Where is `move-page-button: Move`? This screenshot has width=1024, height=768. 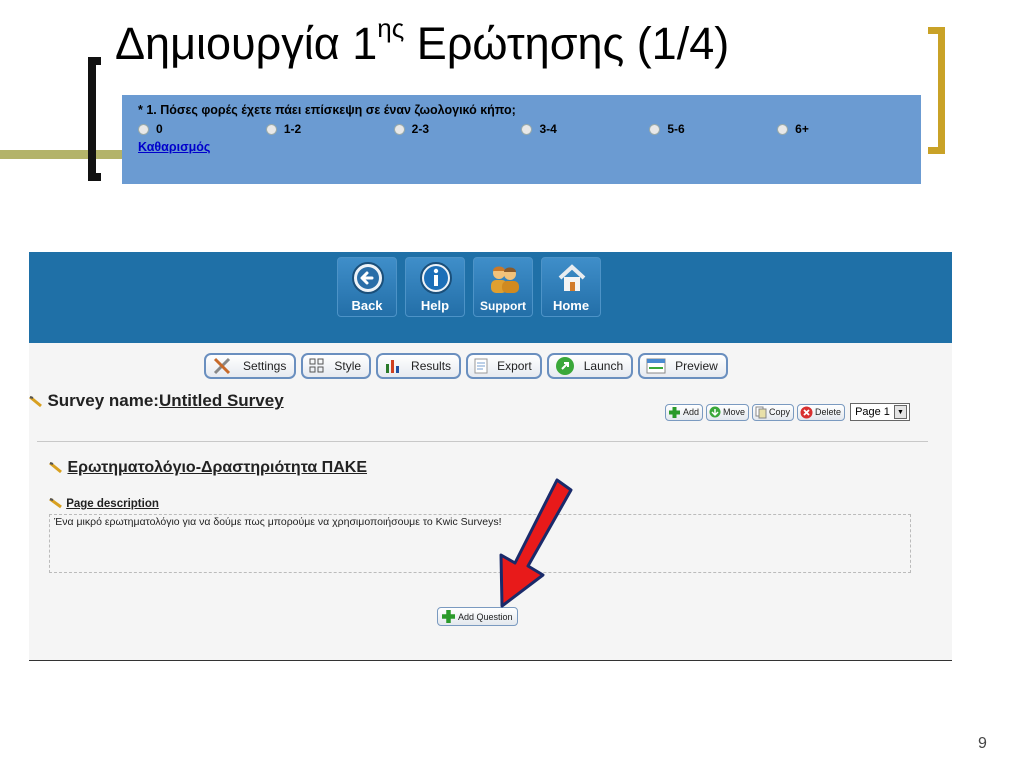
move-page-button: Move is located at coordinates (728, 412).